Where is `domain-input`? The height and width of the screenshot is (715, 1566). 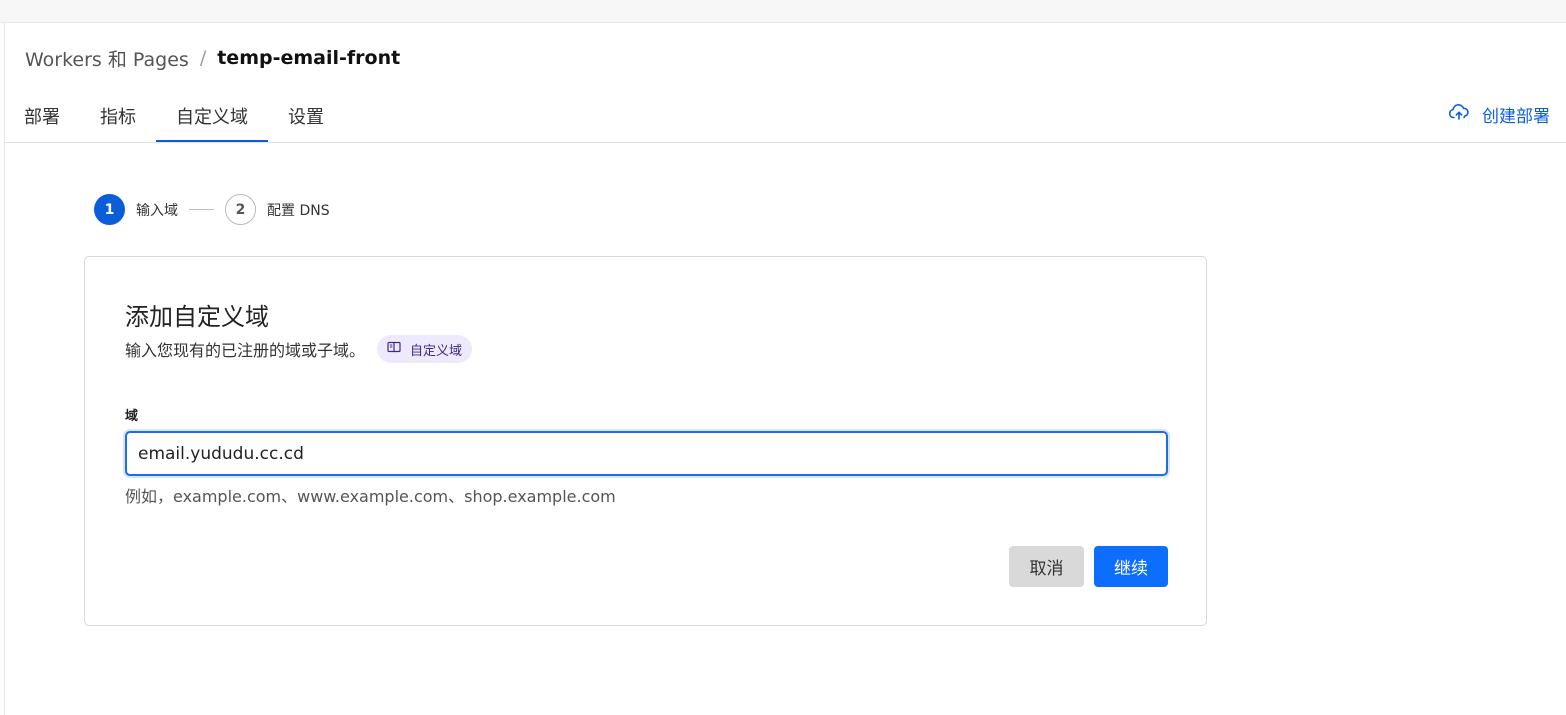
domain-input is located at coordinates (646, 453).